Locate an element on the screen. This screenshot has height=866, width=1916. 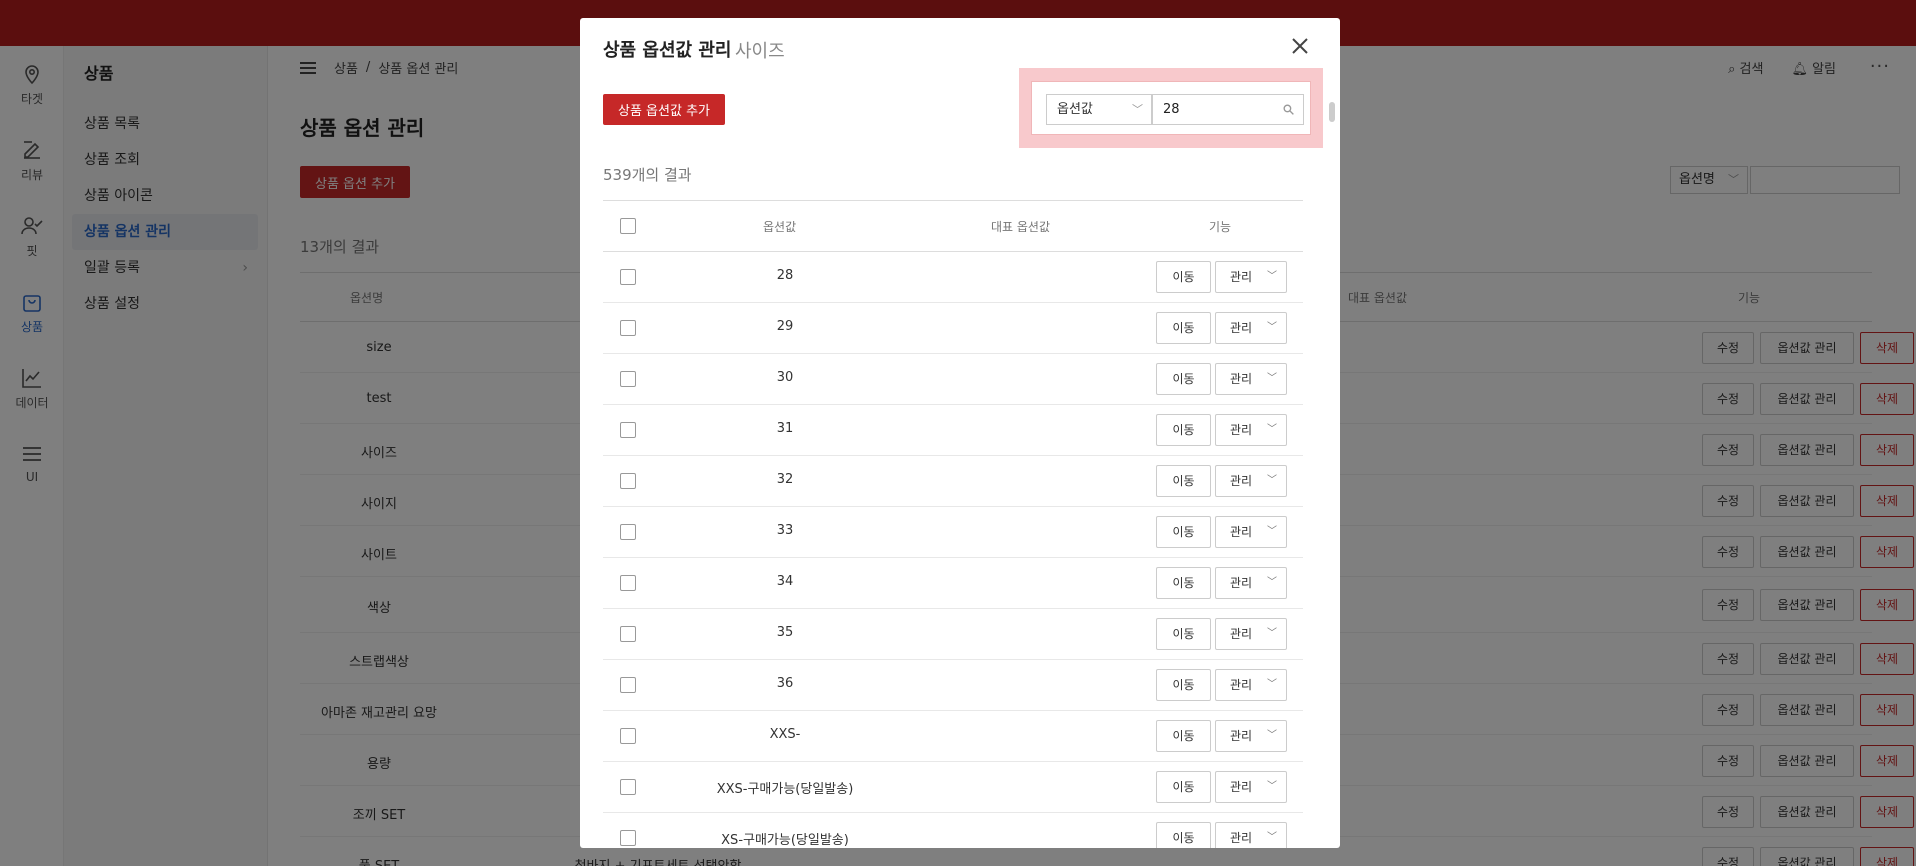
table-row: 34 이동 관리 ﹀ is located at coordinates (953, 583).